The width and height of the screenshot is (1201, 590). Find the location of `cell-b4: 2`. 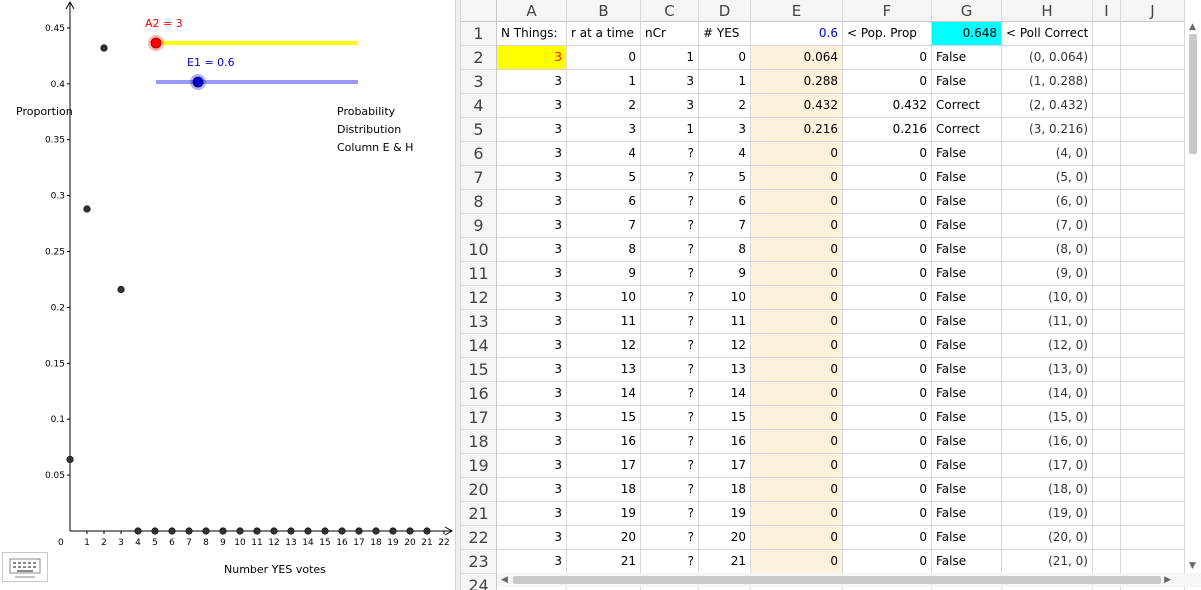

cell-b4: 2 is located at coordinates (604, 106).